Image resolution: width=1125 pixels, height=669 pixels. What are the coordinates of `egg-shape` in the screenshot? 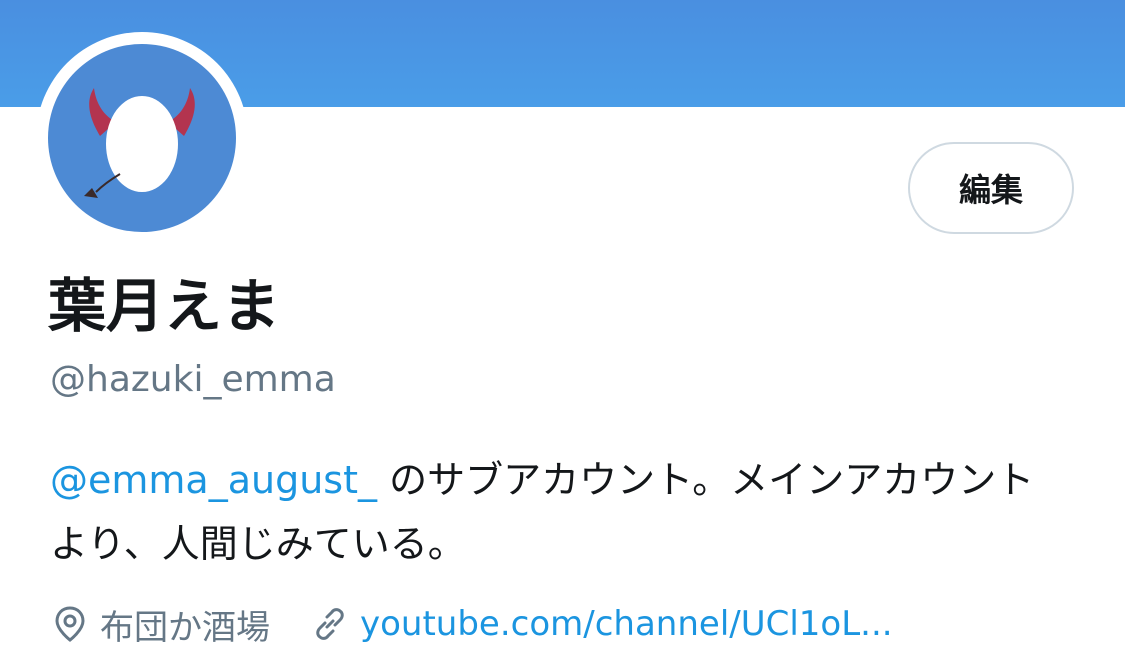 It's located at (142, 144).